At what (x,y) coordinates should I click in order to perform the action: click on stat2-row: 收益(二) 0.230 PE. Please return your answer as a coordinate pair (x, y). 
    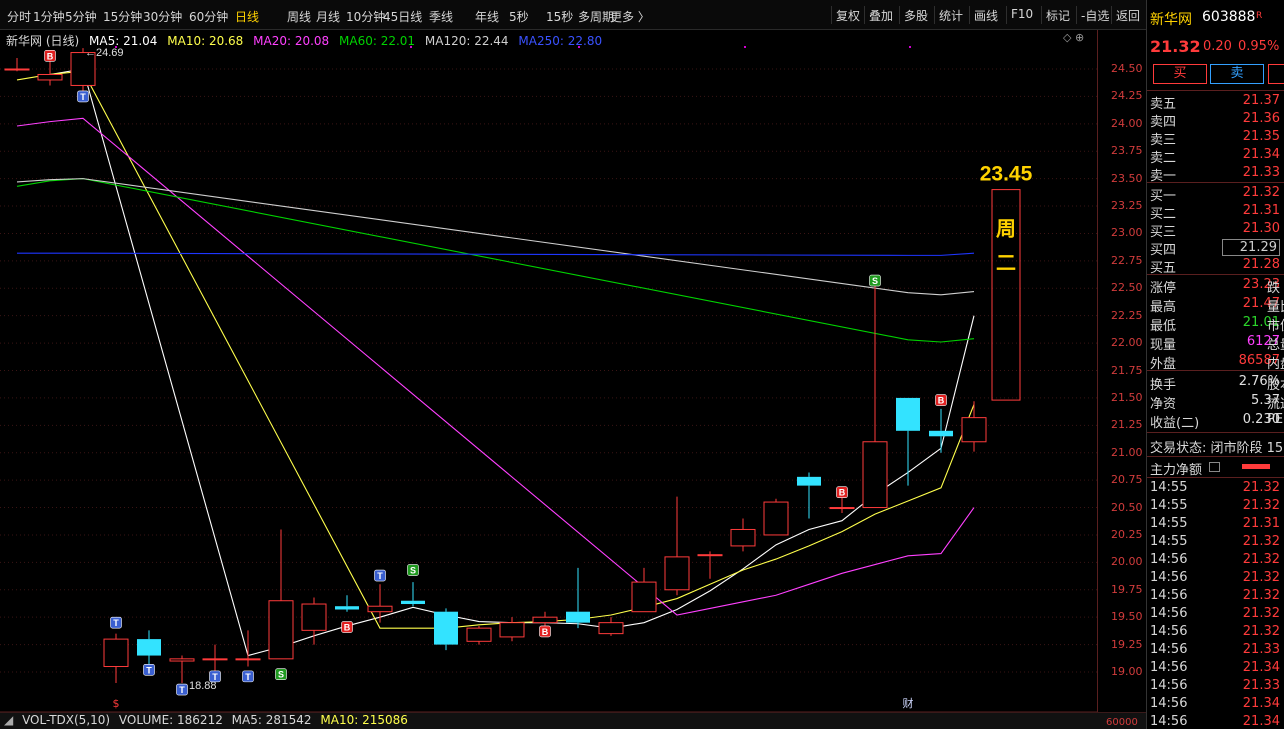
    Looking at the image, I should click on (1215, 421).